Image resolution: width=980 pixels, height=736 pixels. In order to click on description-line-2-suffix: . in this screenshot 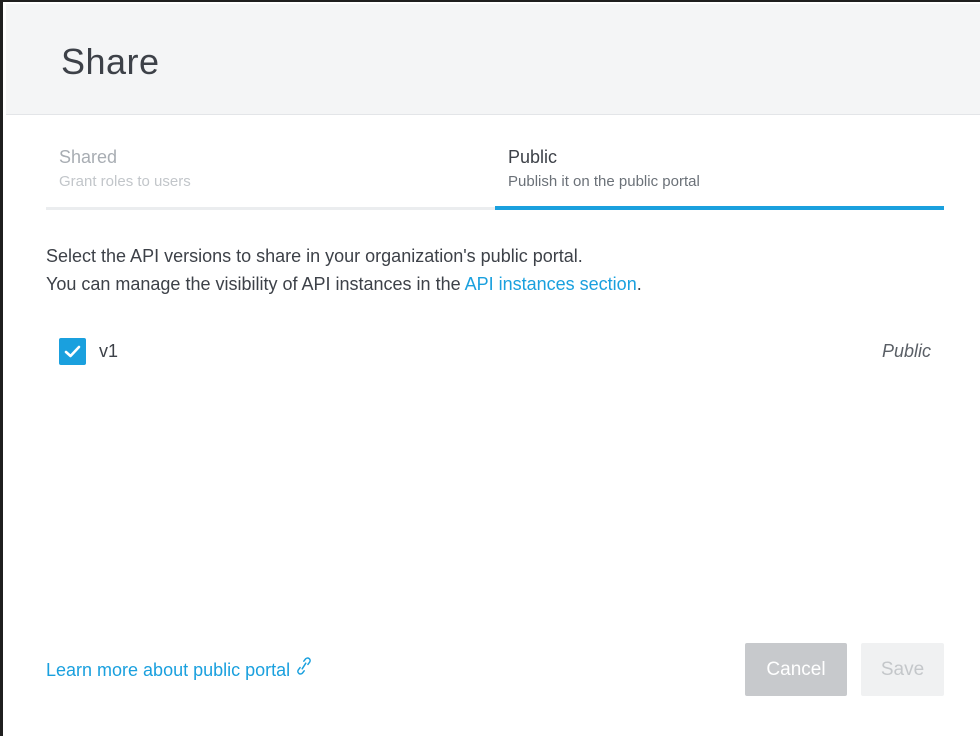, I will do `click(639, 284)`.